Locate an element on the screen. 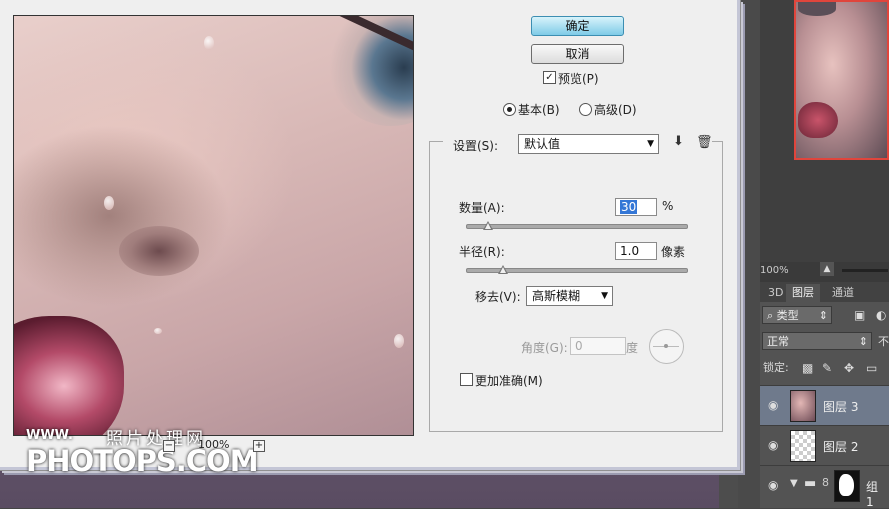 The width and height of the screenshot is (889, 509). zoom-out-mountain-icon: ▲ is located at coordinates (827, 269).